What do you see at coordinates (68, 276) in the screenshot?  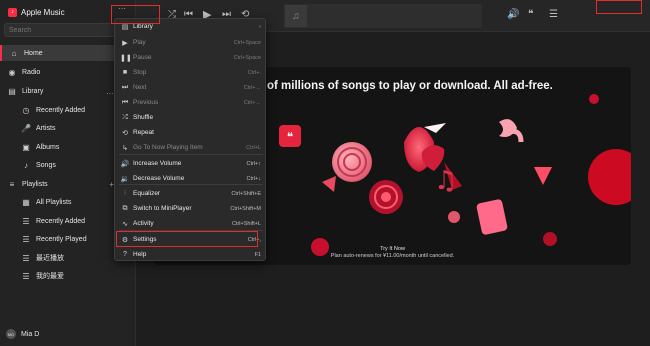 I see `sidebar-item: ☰ 我的最爱` at bounding box center [68, 276].